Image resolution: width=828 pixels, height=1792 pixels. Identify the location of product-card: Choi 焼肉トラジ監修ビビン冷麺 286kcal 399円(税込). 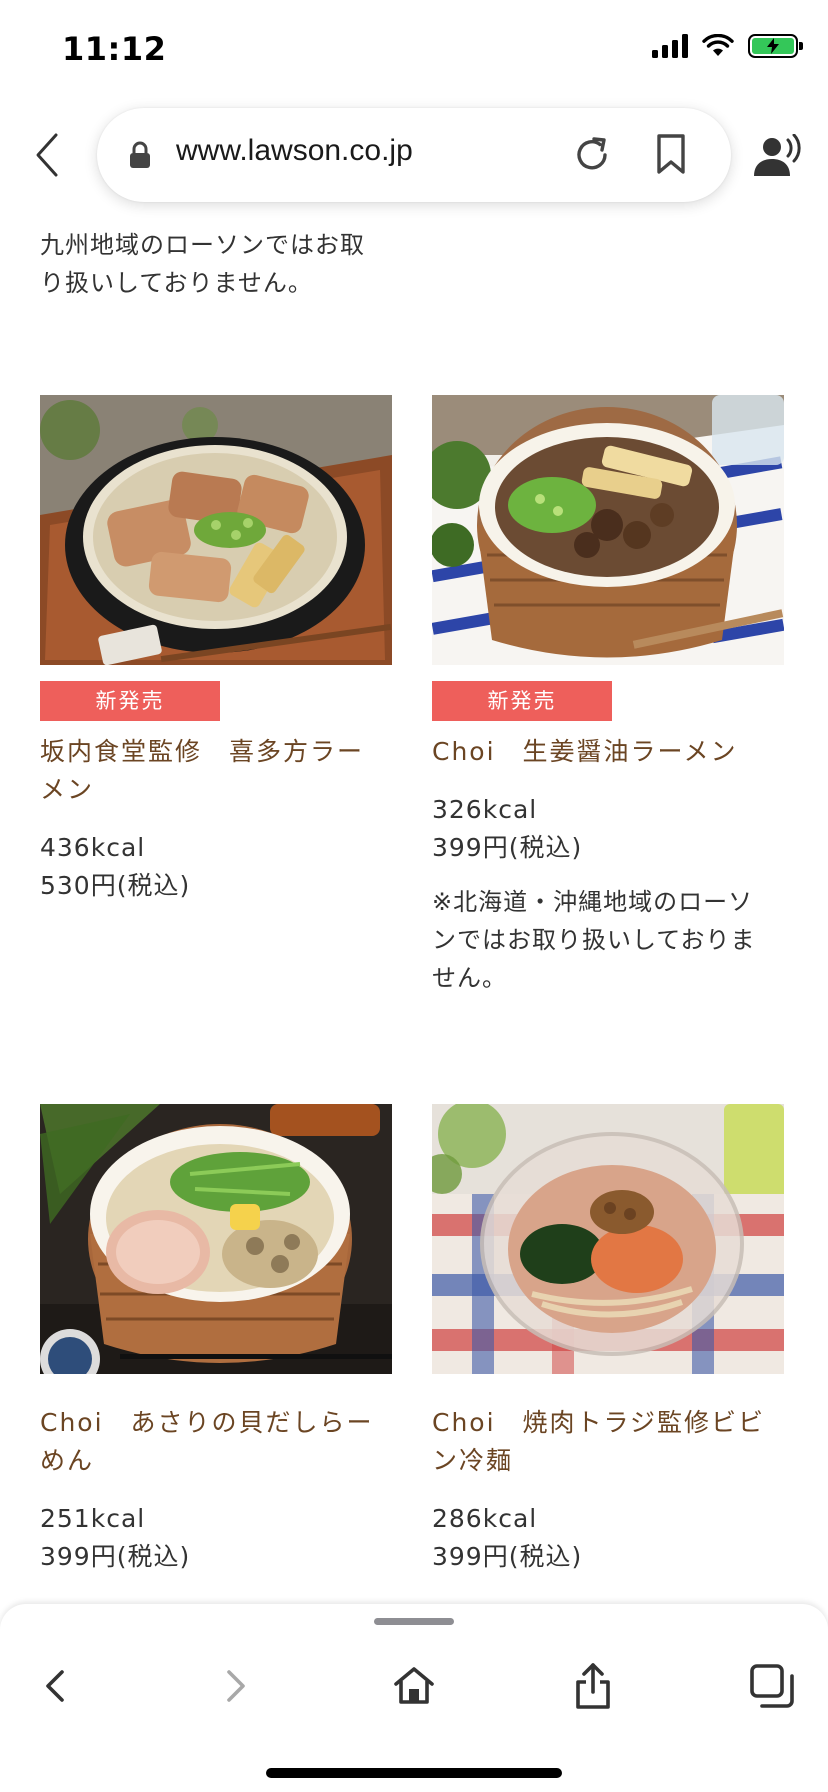
(608, 1340).